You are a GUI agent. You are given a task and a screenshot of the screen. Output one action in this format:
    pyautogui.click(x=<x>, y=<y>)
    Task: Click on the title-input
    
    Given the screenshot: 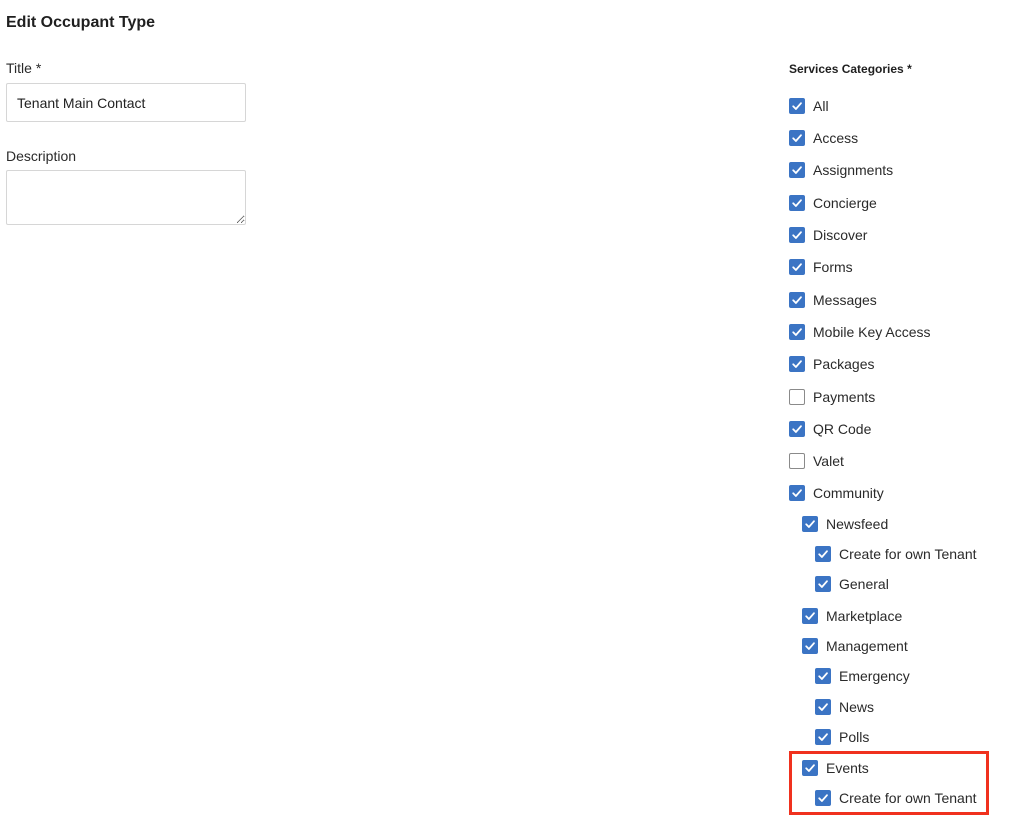 What is the action you would take?
    pyautogui.click(x=126, y=102)
    